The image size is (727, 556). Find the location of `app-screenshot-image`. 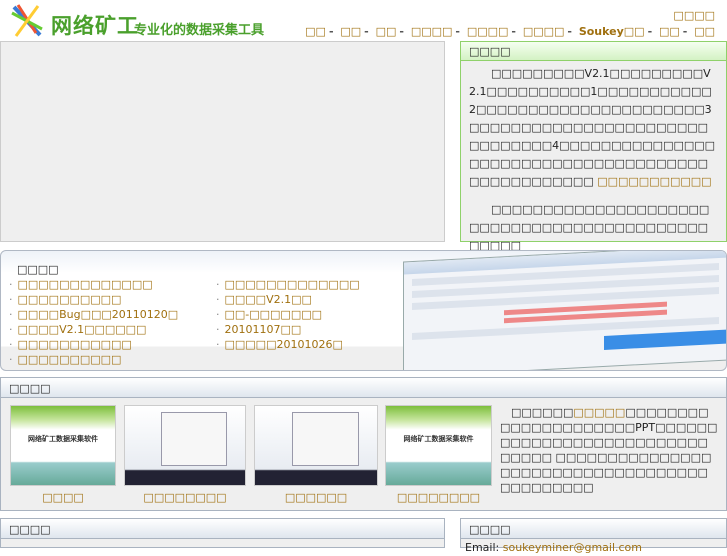

app-screenshot-image is located at coordinates (564, 310).